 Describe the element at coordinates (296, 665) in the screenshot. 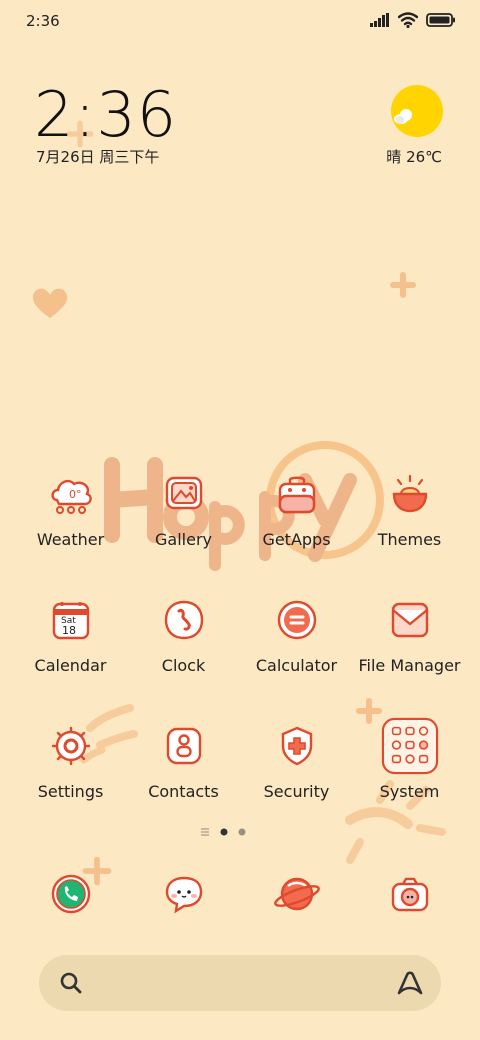

I see `app-label: Calculator` at that location.